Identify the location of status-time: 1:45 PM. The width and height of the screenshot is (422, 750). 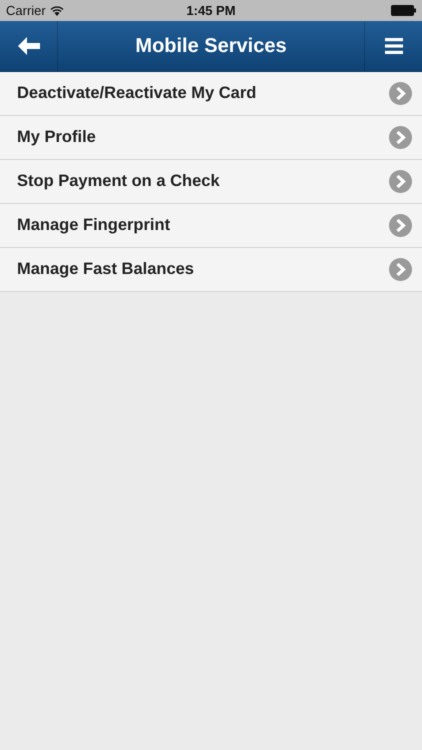
(211, 10).